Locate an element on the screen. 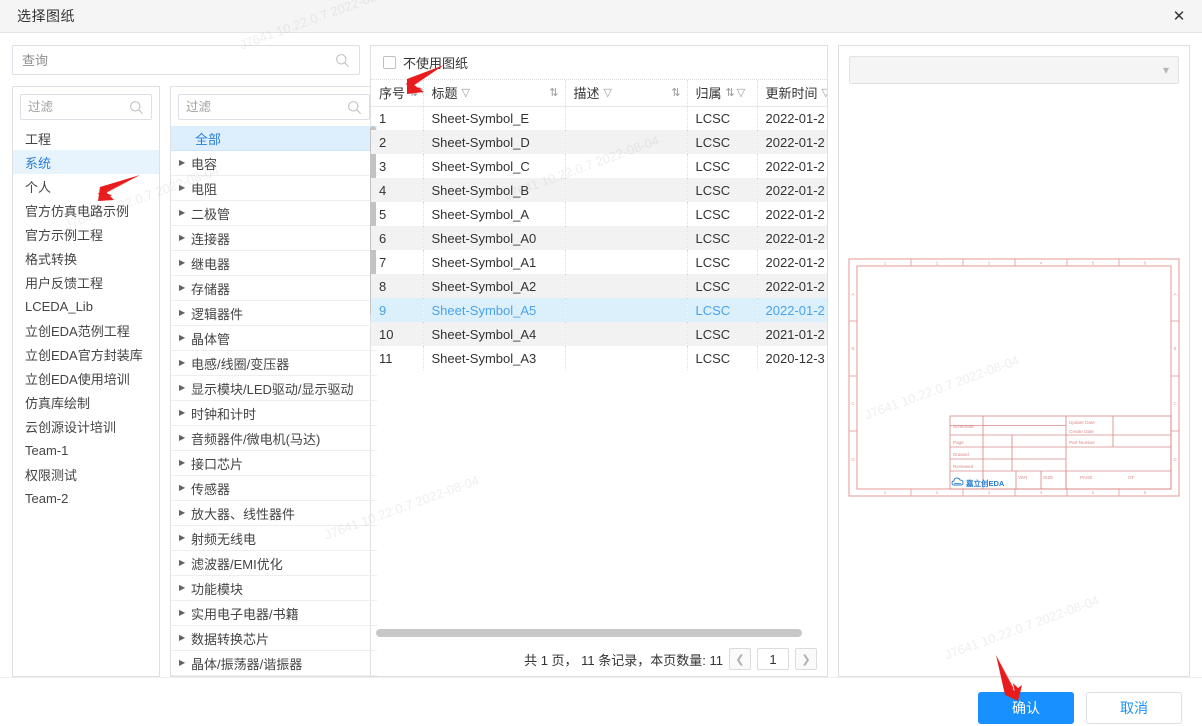 This screenshot has height=726, width=1202. chevron-right-icon: ❯ is located at coordinates (806, 659).